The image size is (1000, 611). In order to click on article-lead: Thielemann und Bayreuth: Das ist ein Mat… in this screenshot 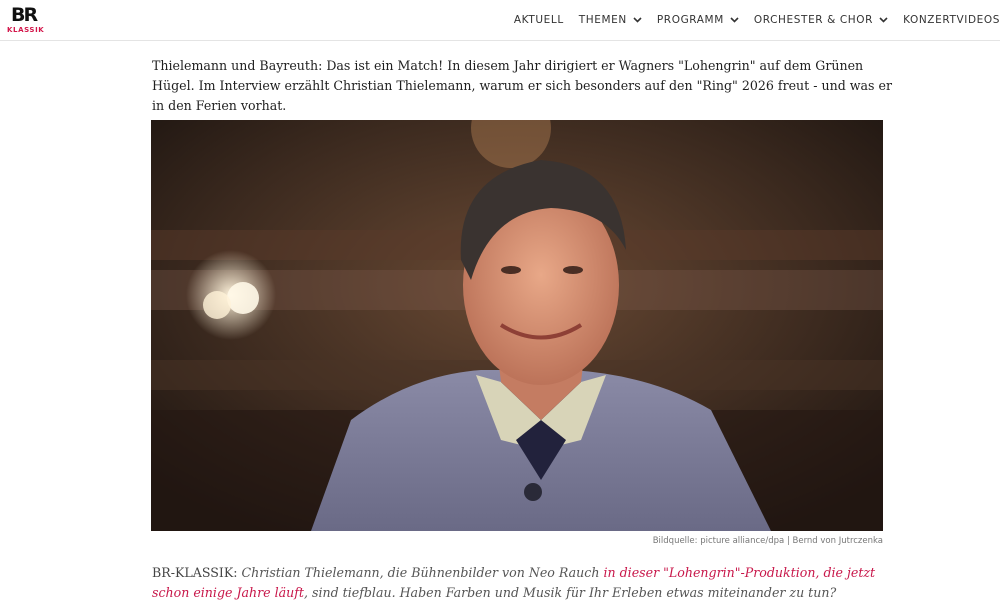, I will do `click(522, 85)`.